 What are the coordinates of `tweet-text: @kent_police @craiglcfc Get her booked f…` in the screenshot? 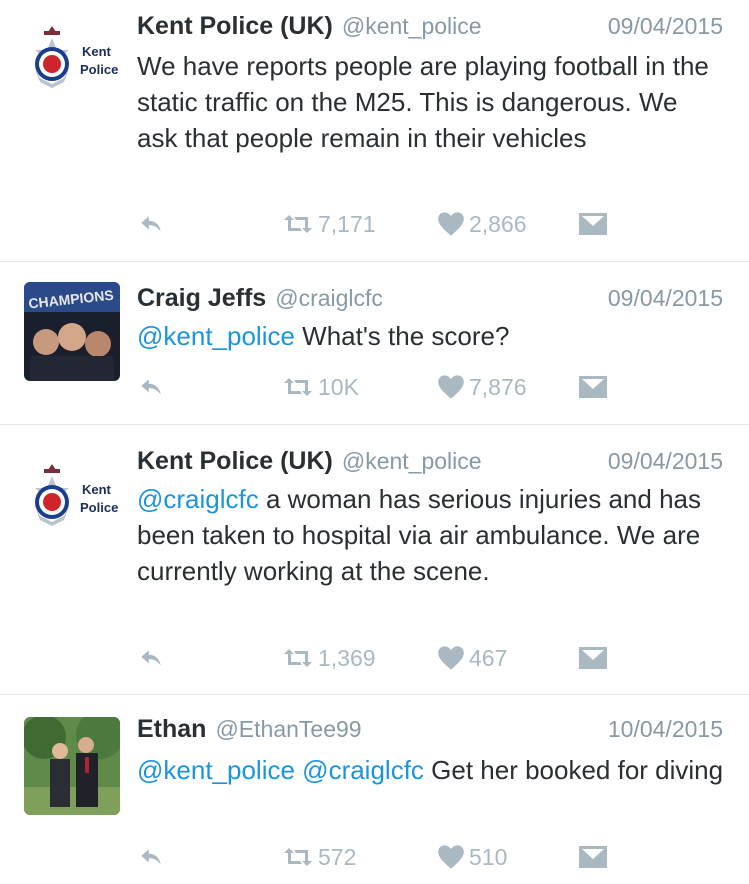 It's located at (431, 770).